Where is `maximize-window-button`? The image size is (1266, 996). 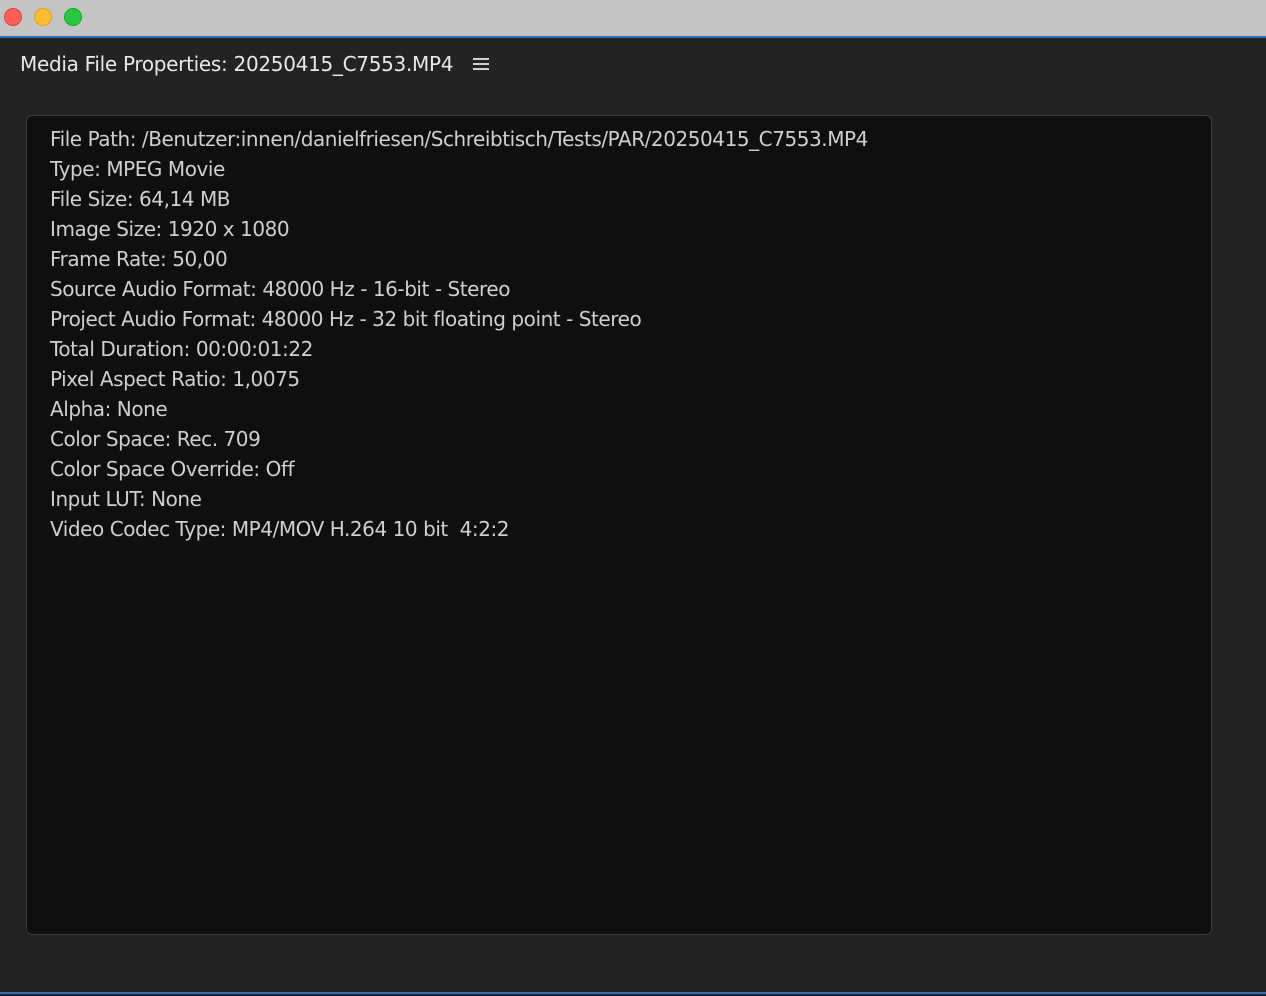
maximize-window-button is located at coordinates (73, 17).